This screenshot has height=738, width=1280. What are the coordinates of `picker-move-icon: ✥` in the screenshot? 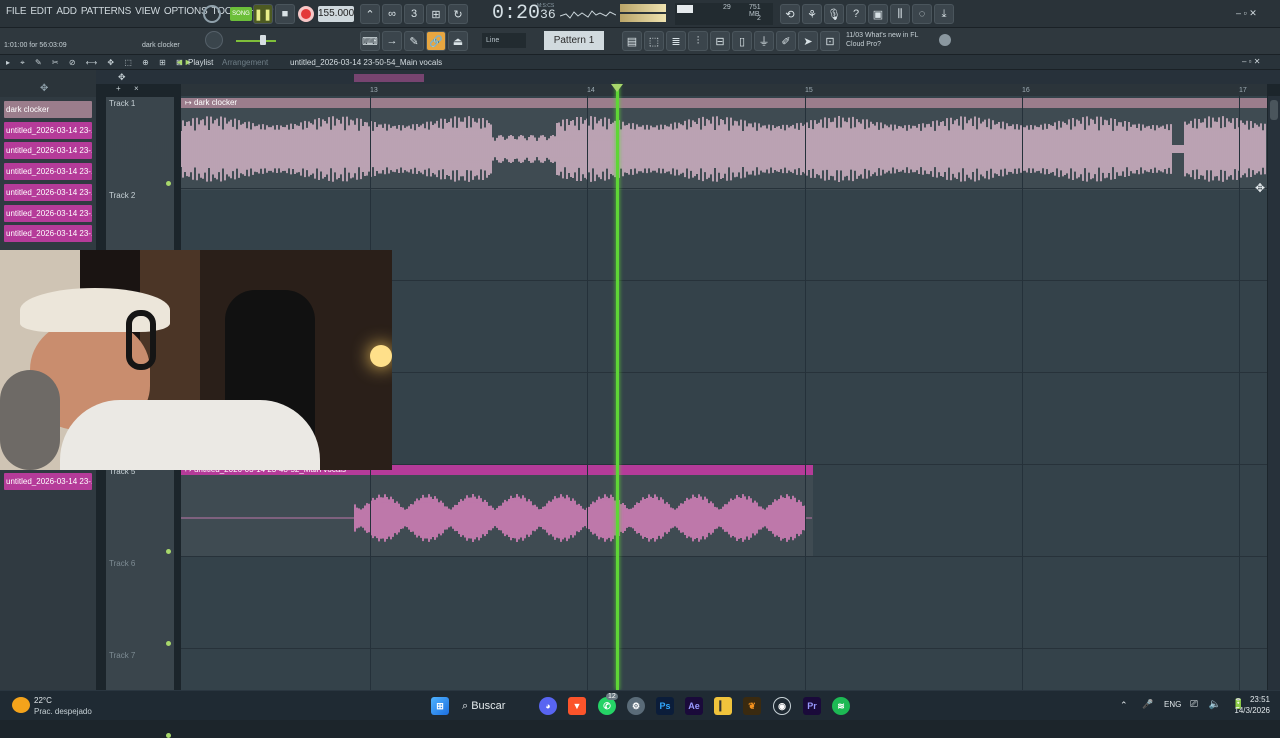 It's located at (44, 88).